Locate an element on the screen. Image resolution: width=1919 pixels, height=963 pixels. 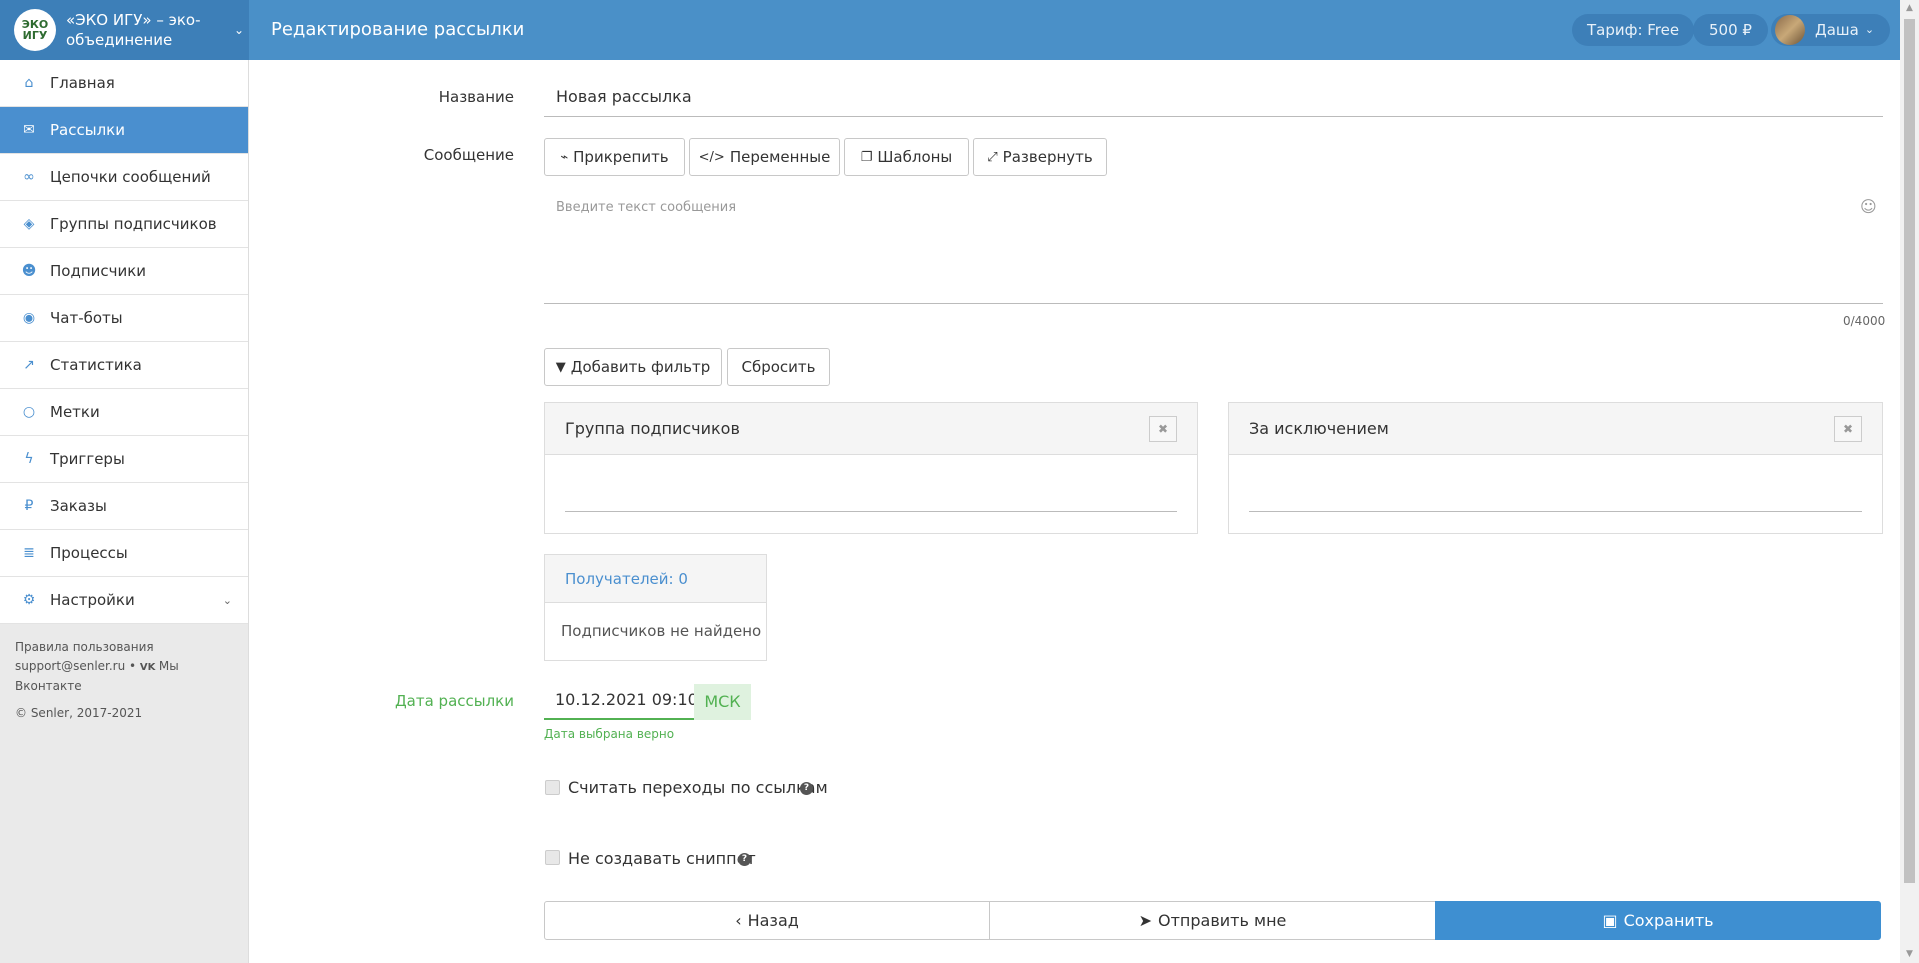
sidebar-item-mailings: ✉ Рассылки is located at coordinates (124, 130).